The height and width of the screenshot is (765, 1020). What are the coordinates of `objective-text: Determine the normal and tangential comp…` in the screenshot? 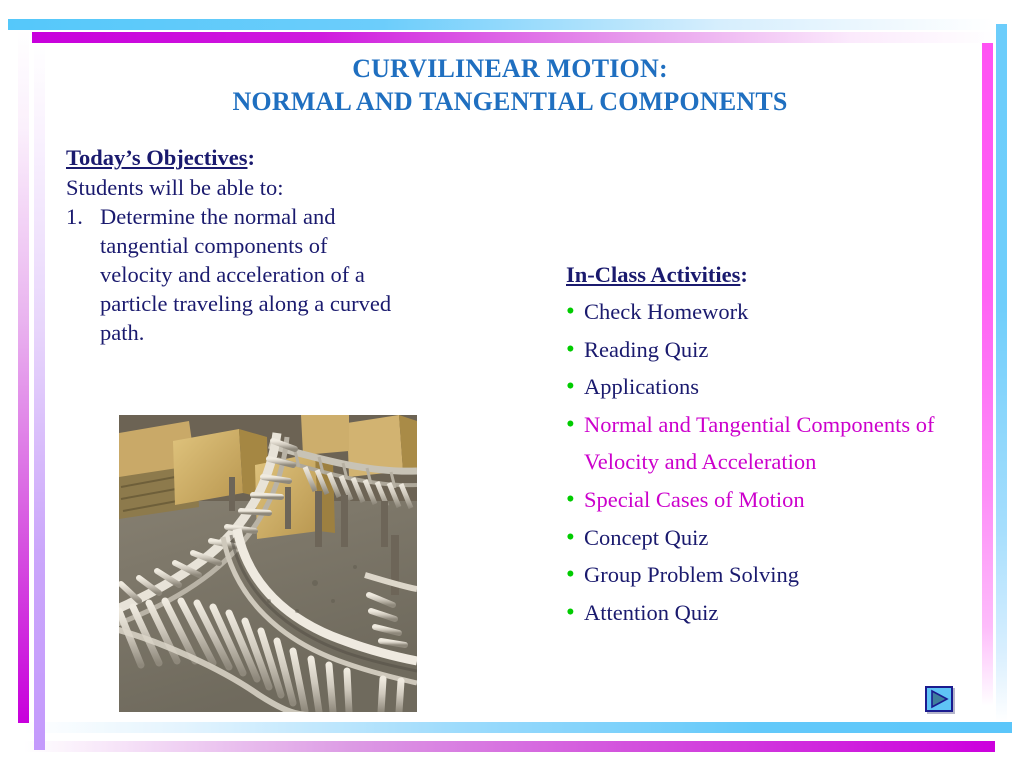 It's located at (246, 274).